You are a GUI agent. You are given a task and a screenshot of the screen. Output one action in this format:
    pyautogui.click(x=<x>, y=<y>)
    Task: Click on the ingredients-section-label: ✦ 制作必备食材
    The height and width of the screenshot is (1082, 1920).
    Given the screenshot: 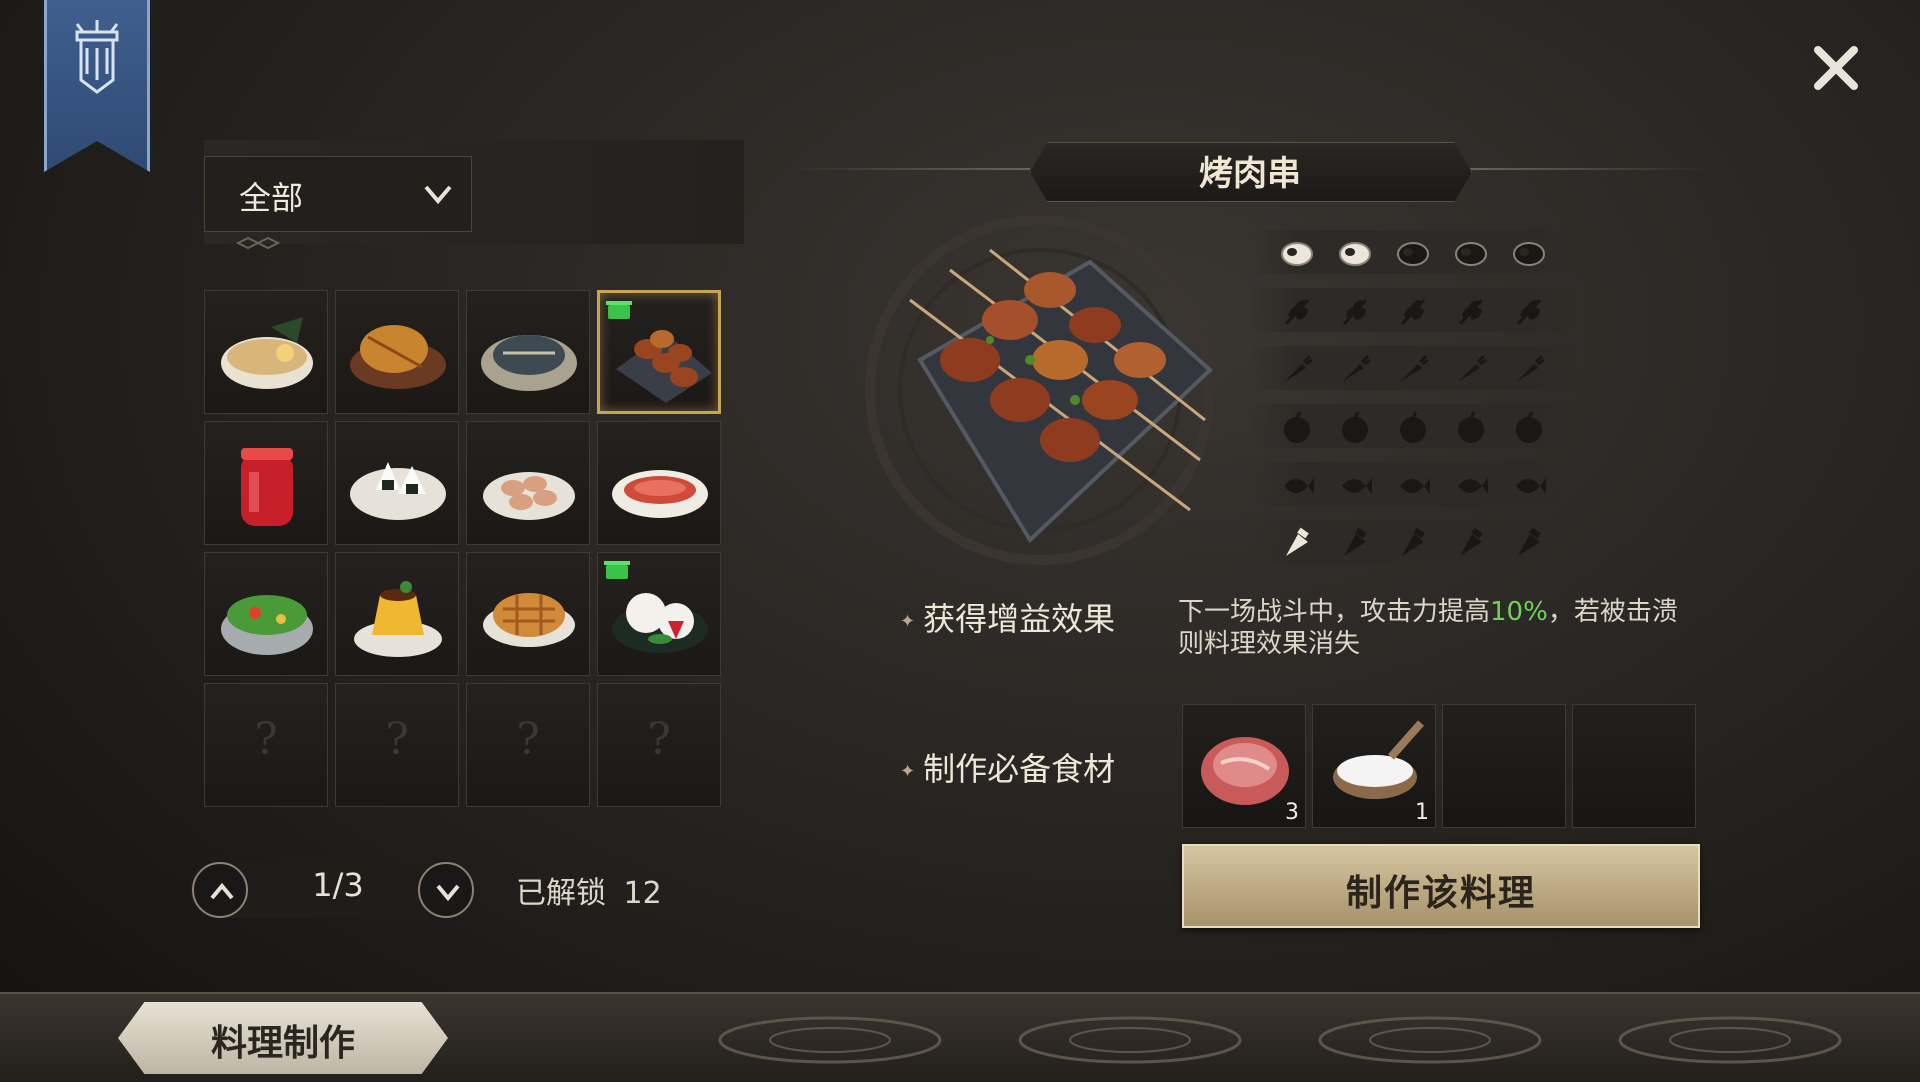 What is the action you would take?
    pyautogui.click(x=1008, y=769)
    